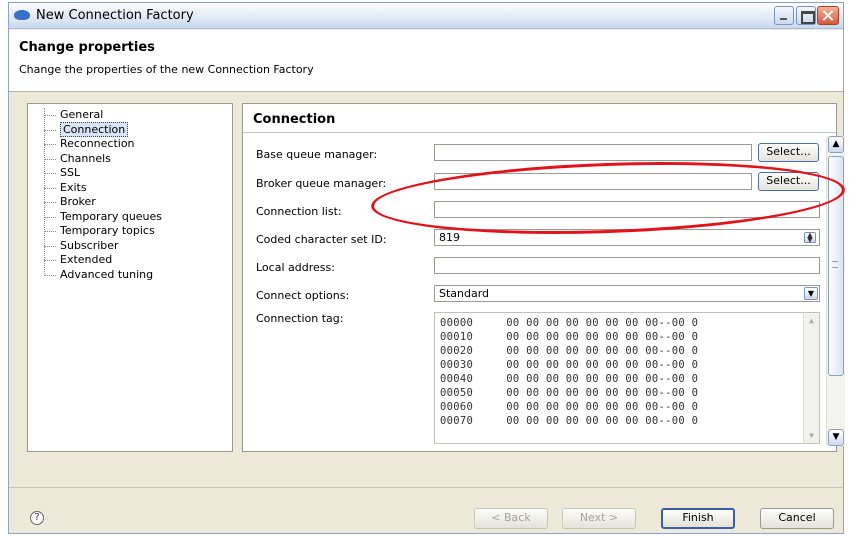  Describe the element at coordinates (569, 323) in the screenshot. I see `hex-row: 00000 00 00 00 00 00 00 00 00--00 0` at that location.